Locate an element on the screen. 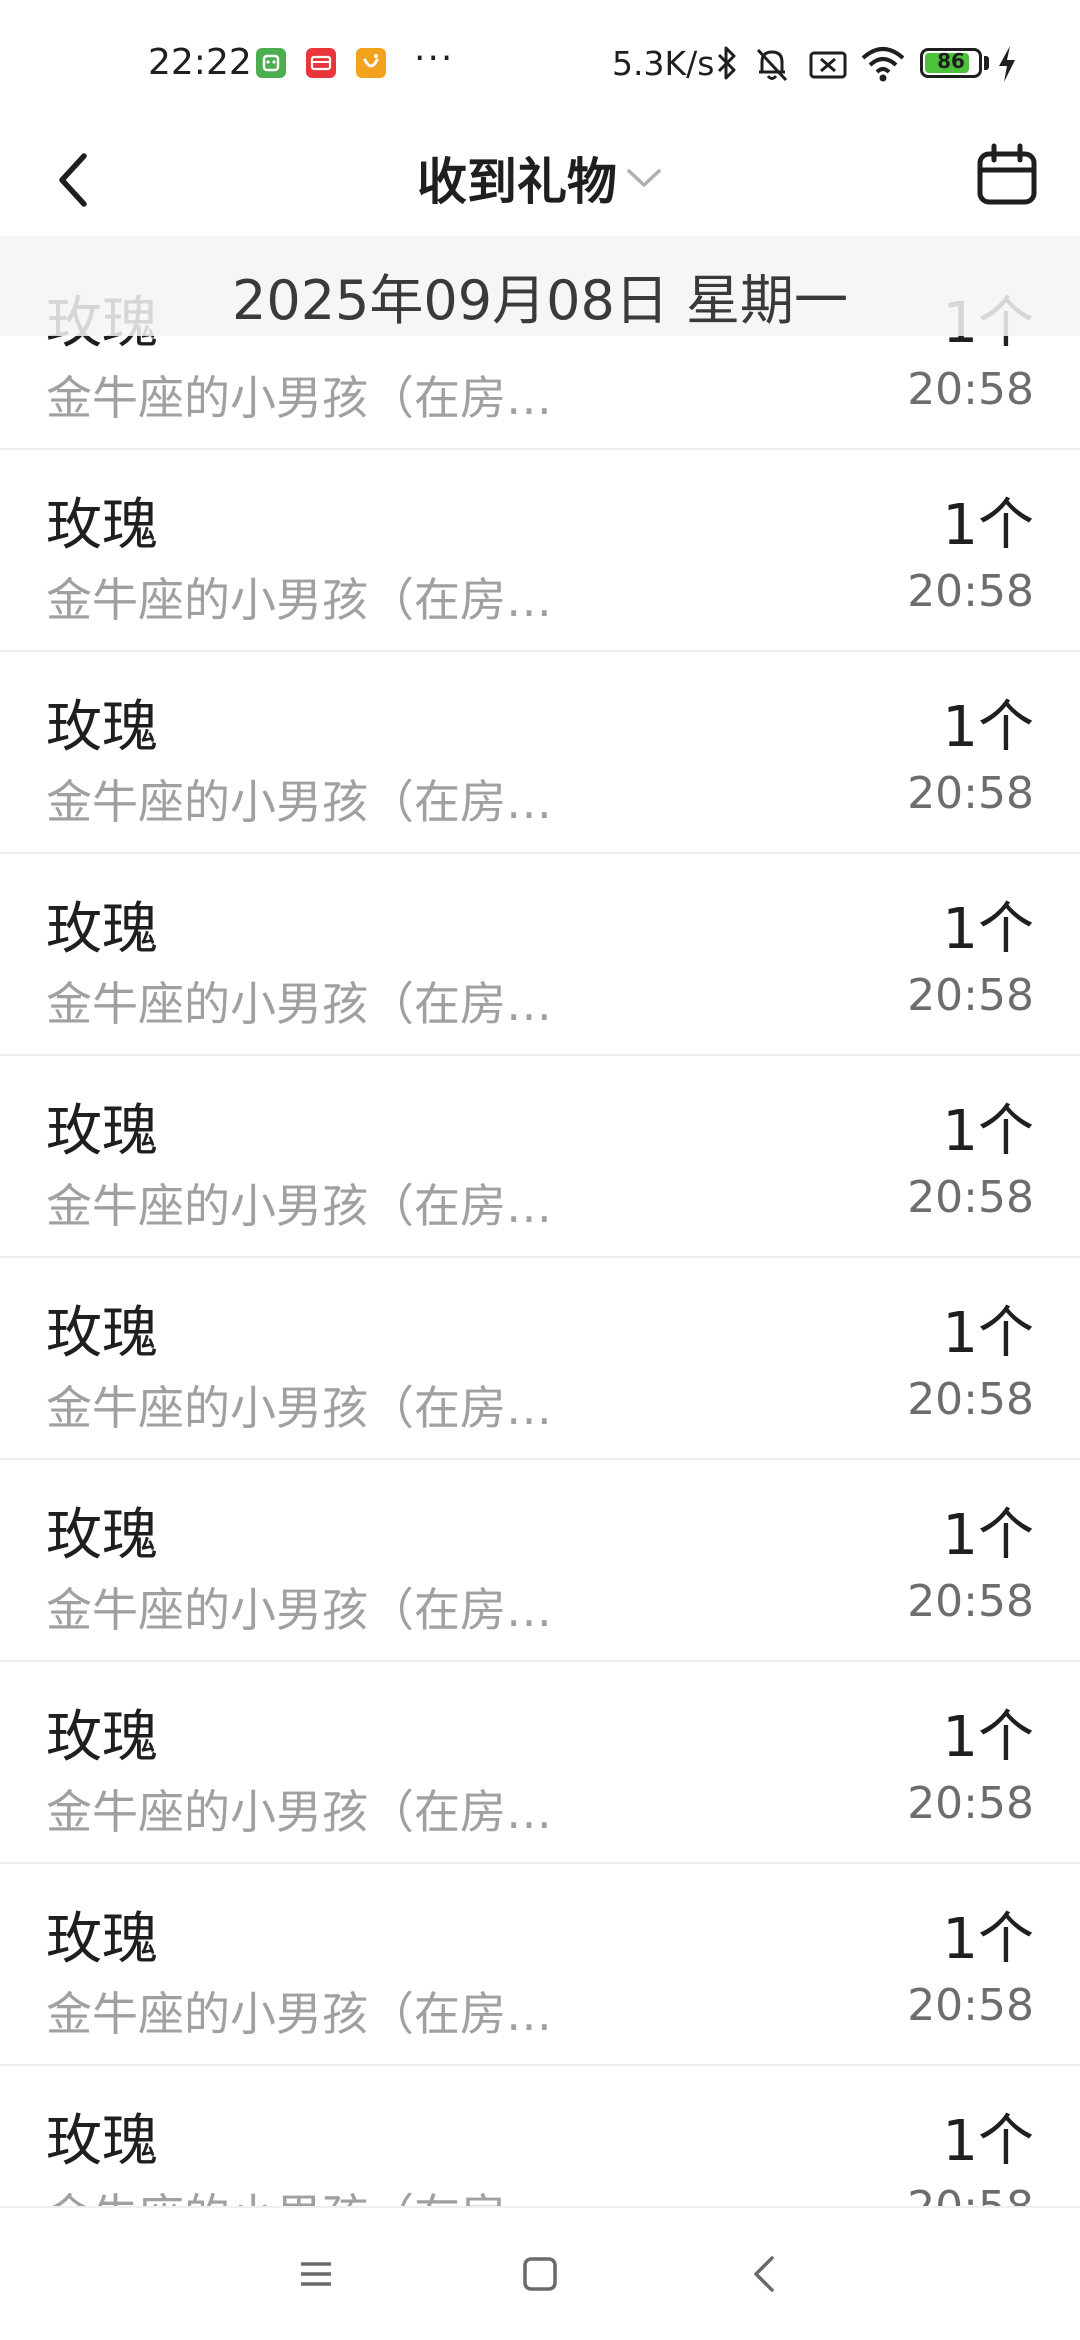  back-triangle-icon is located at coordinates (764, 2274).